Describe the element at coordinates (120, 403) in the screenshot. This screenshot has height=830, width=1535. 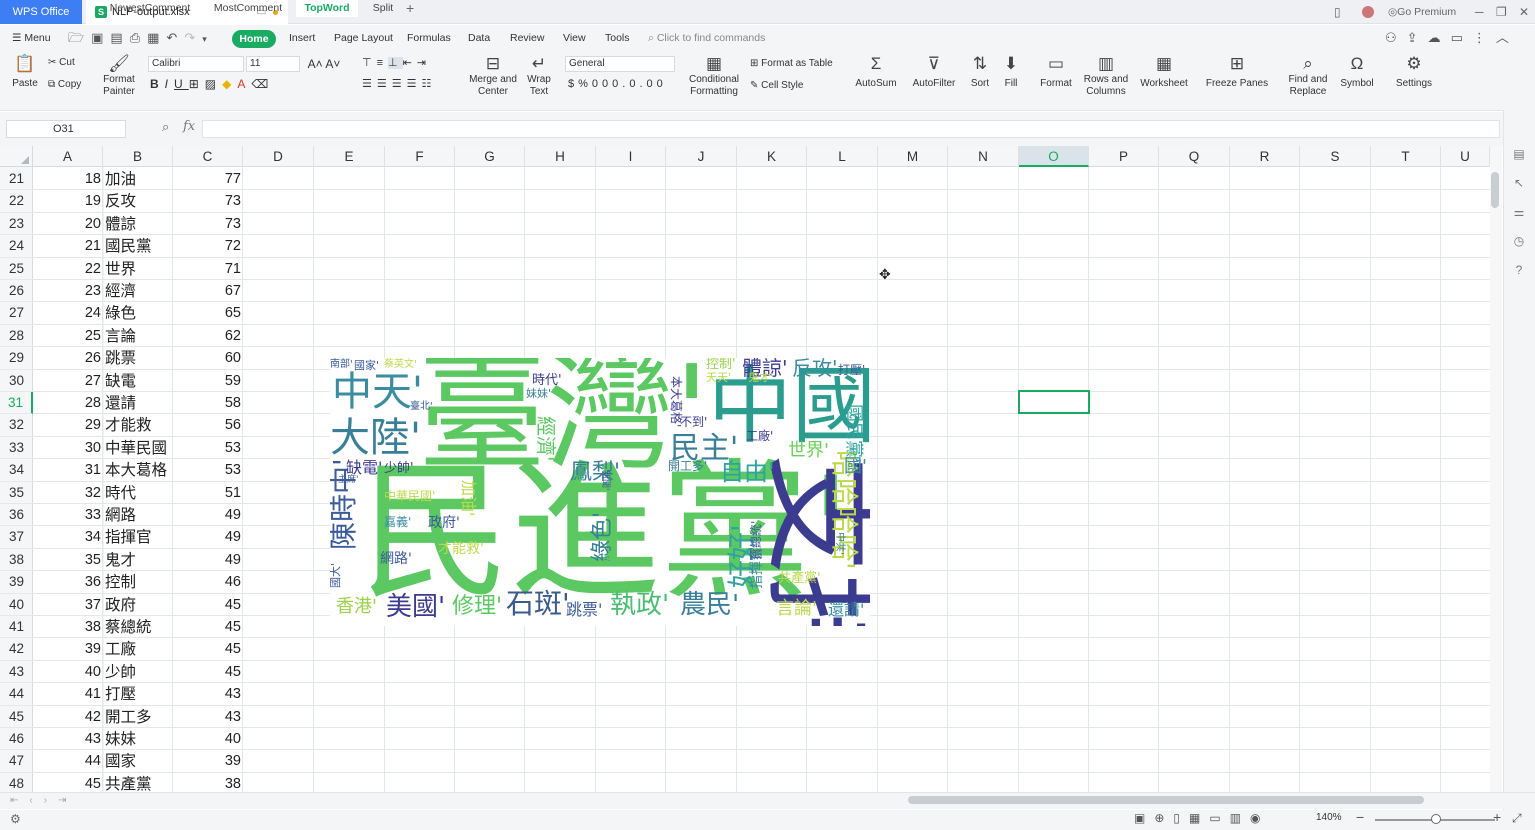
I see `cell-word: 還請` at that location.